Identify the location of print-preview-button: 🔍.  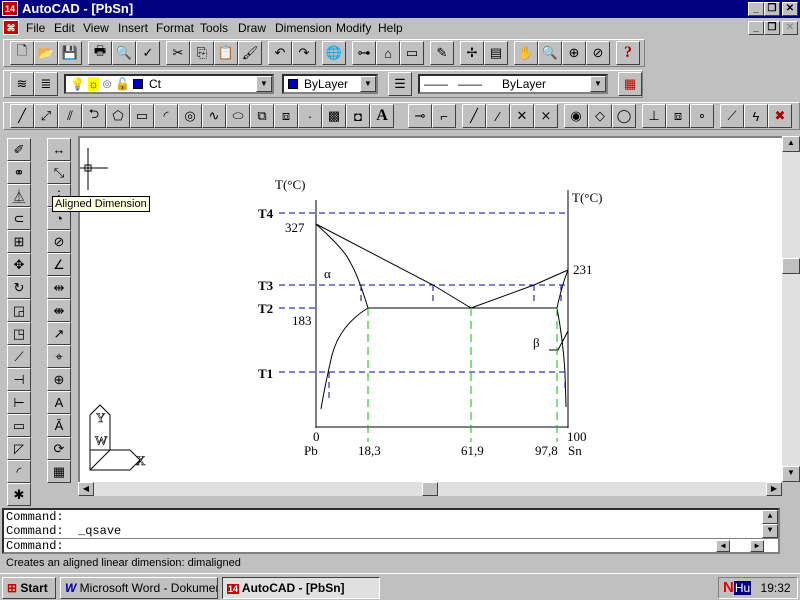
(124, 53).